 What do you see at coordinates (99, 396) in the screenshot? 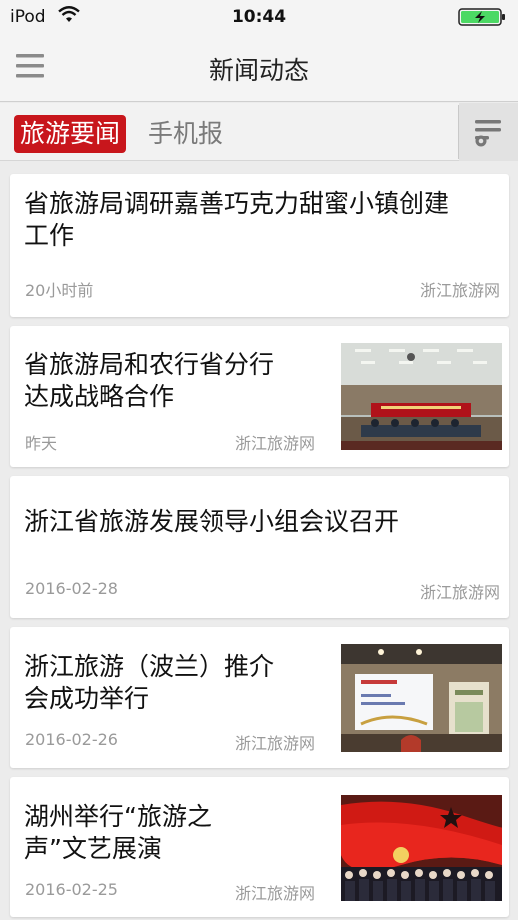
I see `headline-line: 达成战略合作` at bounding box center [99, 396].